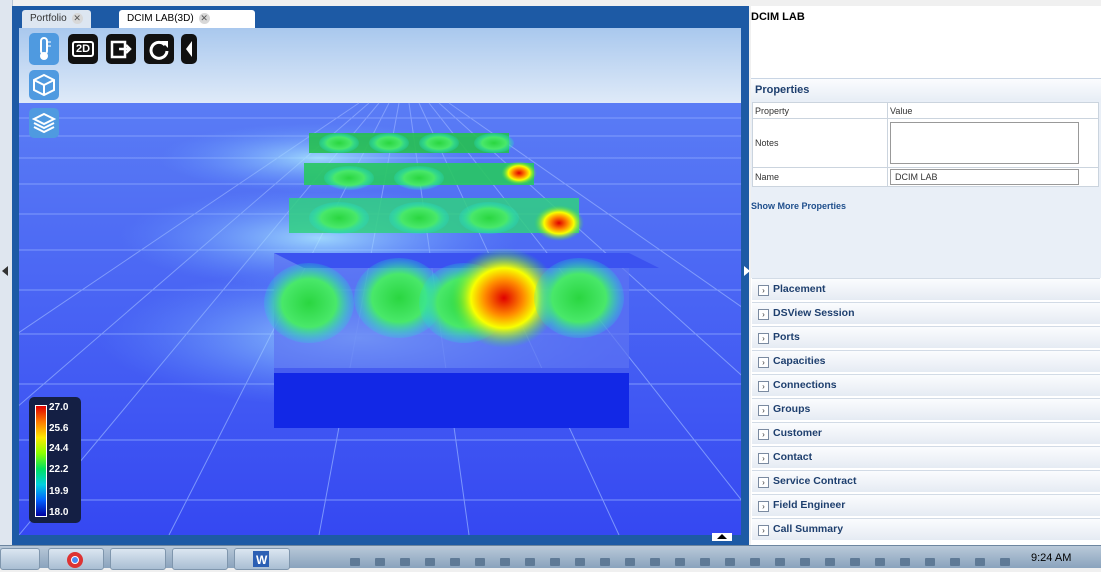  What do you see at coordinates (809, 505) in the screenshot?
I see `section-label: Field Engineer` at bounding box center [809, 505].